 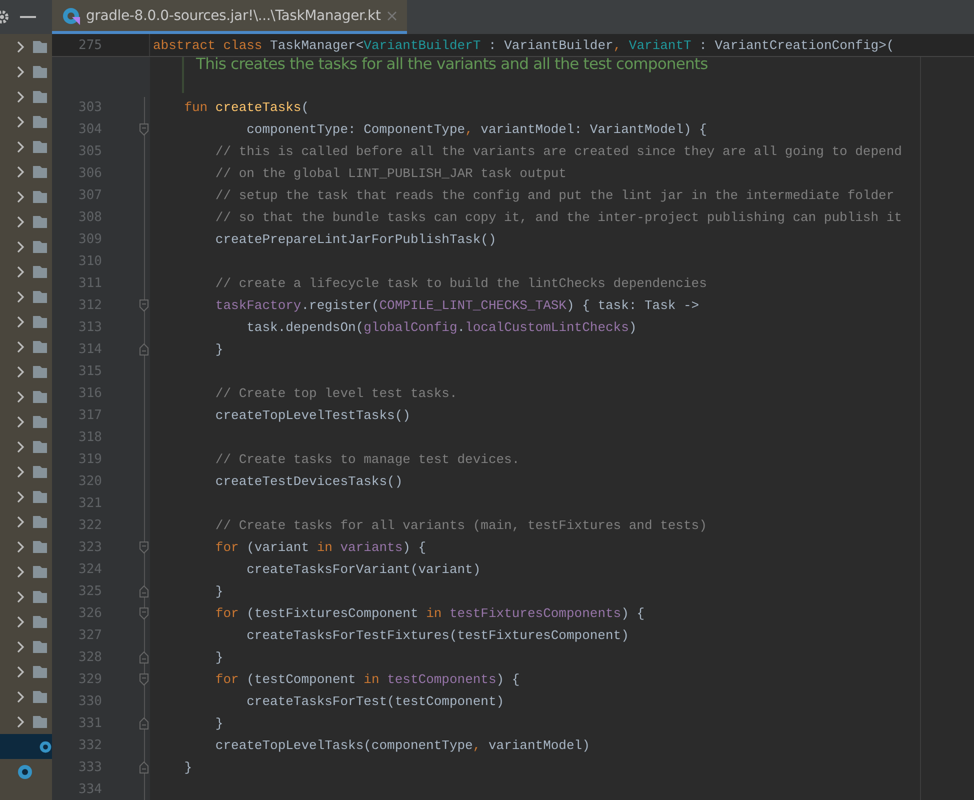 What do you see at coordinates (367, 459) in the screenshot?
I see `code-line: // Create tasks to manage test devices.` at bounding box center [367, 459].